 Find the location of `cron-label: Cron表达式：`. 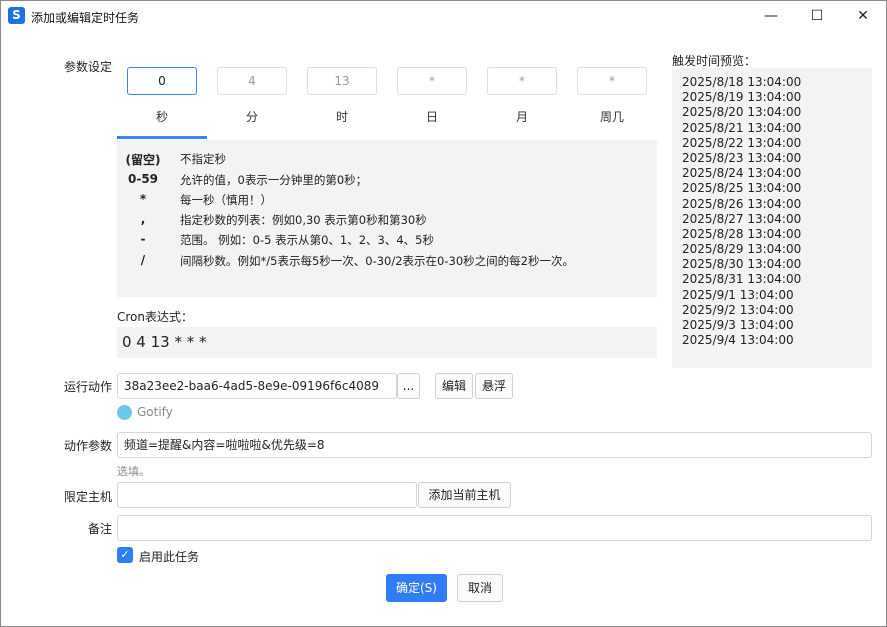

cron-label: Cron表达式： is located at coordinates (155, 317).